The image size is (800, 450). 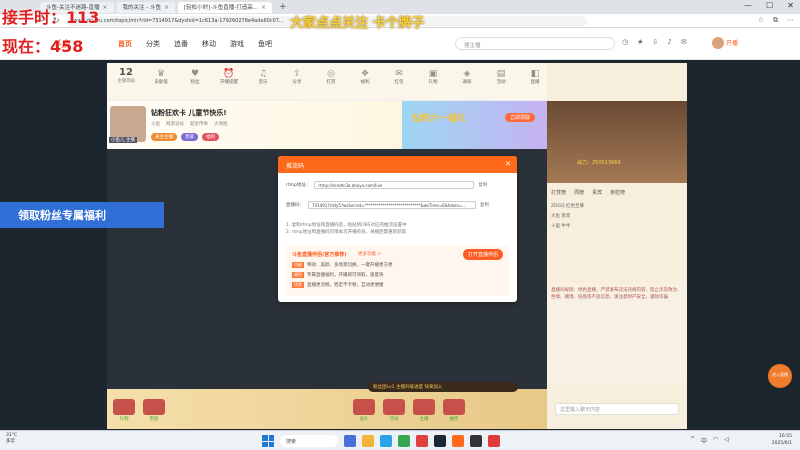 I want to click on toolbar-item: ◈ 通知, so click(x=467, y=77).